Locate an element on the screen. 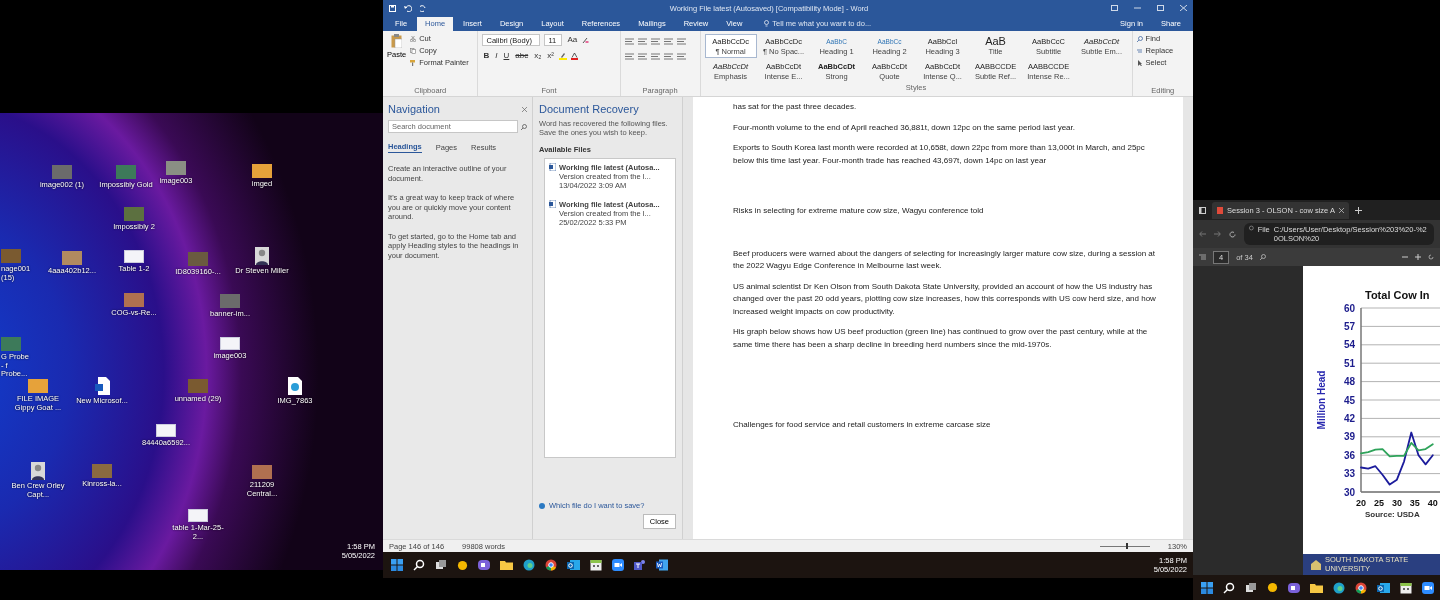 Image resolution: width=1440 pixels, height=600 pixels. tab-actions-icon is located at coordinates (1202, 210).